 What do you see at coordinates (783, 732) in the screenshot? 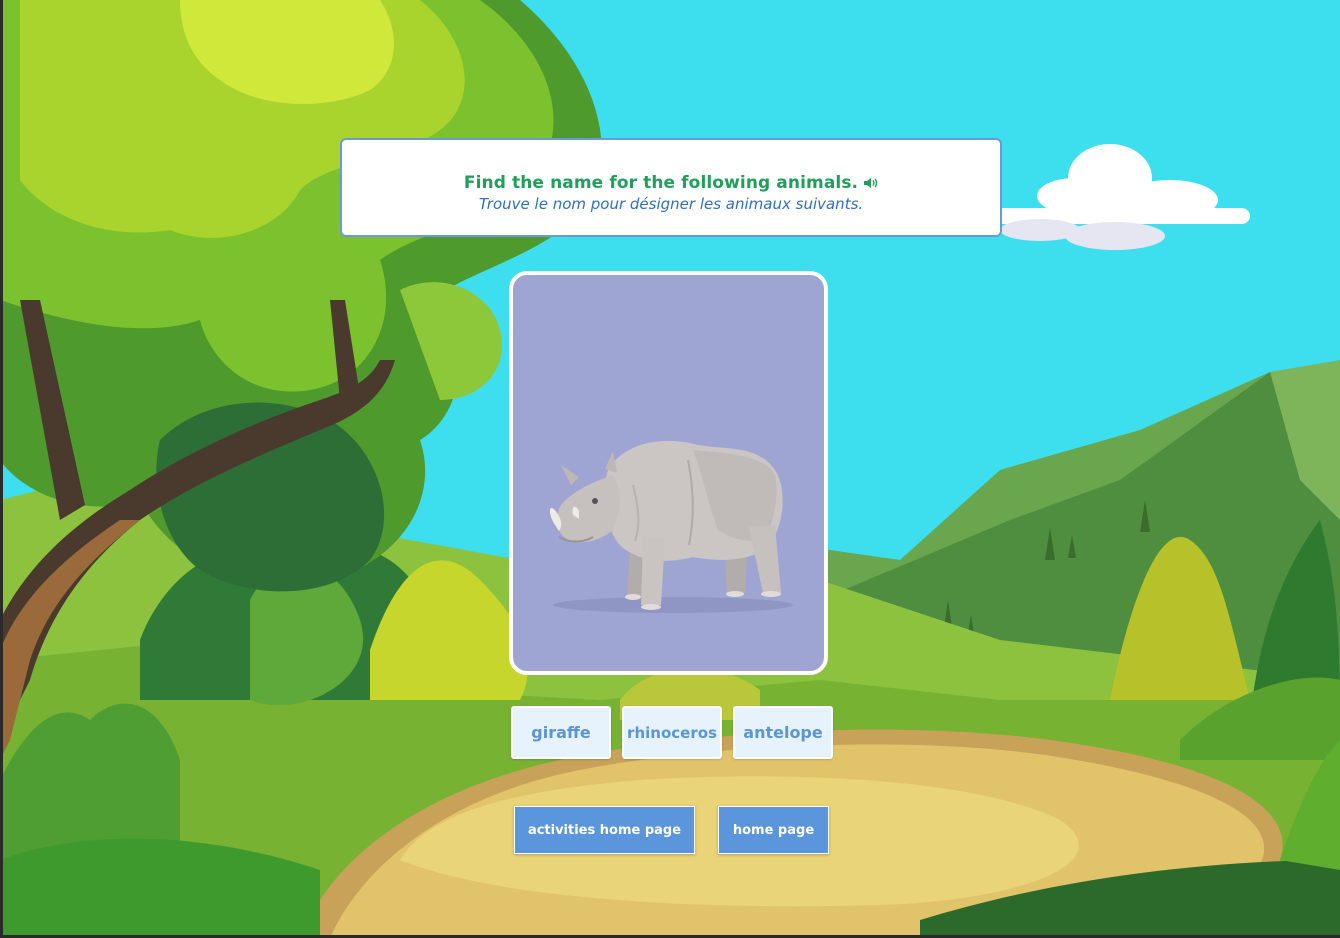
I see `choice-antelope: antelope` at bounding box center [783, 732].